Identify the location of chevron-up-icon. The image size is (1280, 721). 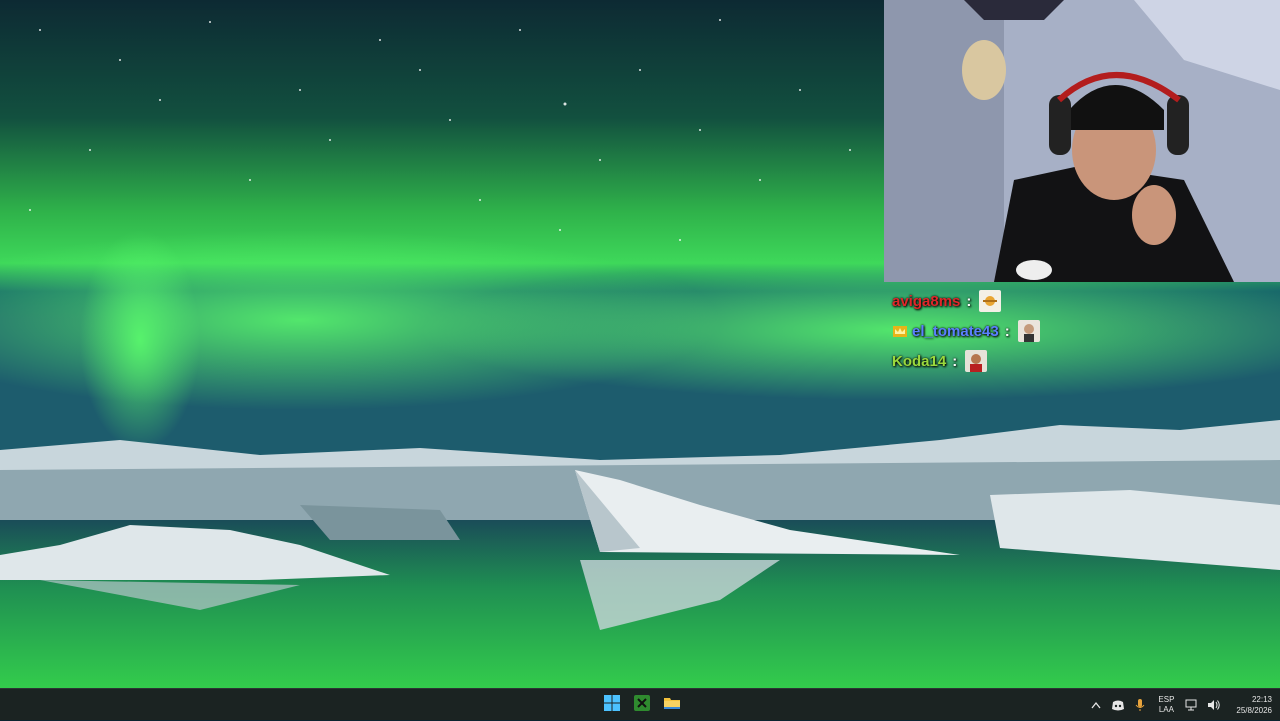
(1096, 705).